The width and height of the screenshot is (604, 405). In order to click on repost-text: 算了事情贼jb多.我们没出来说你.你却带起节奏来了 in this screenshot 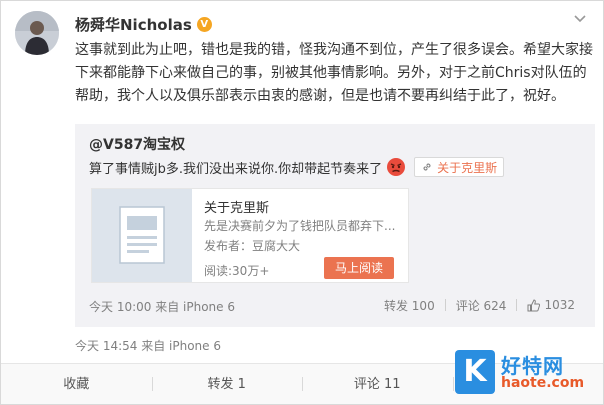, I will do `click(236, 169)`.